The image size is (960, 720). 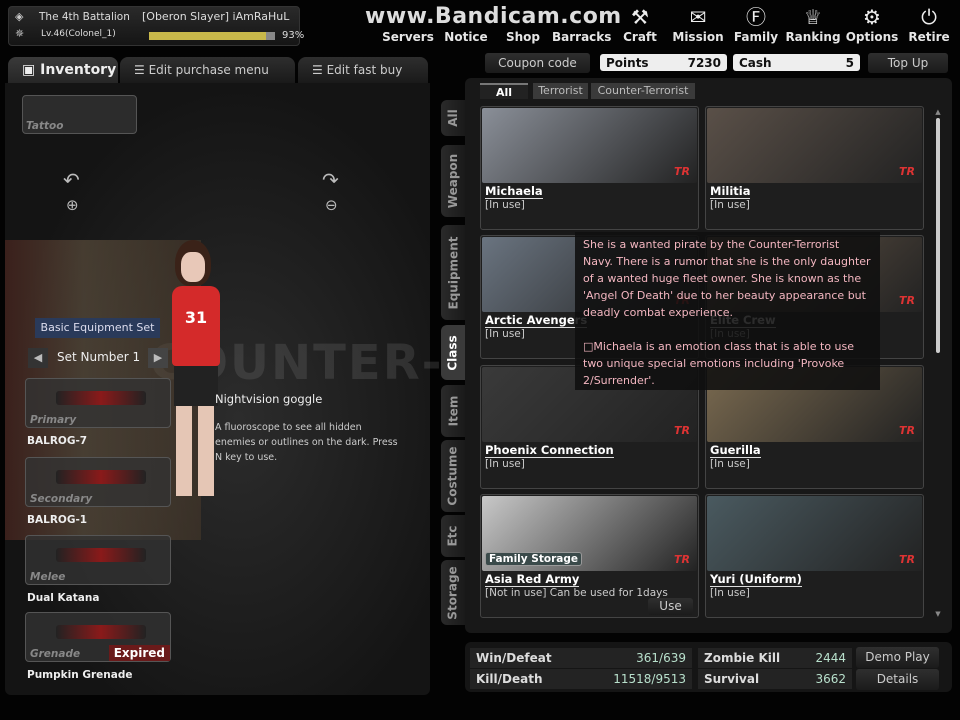 What do you see at coordinates (938, 235) in the screenshot?
I see `scrollbar-thumb` at bounding box center [938, 235].